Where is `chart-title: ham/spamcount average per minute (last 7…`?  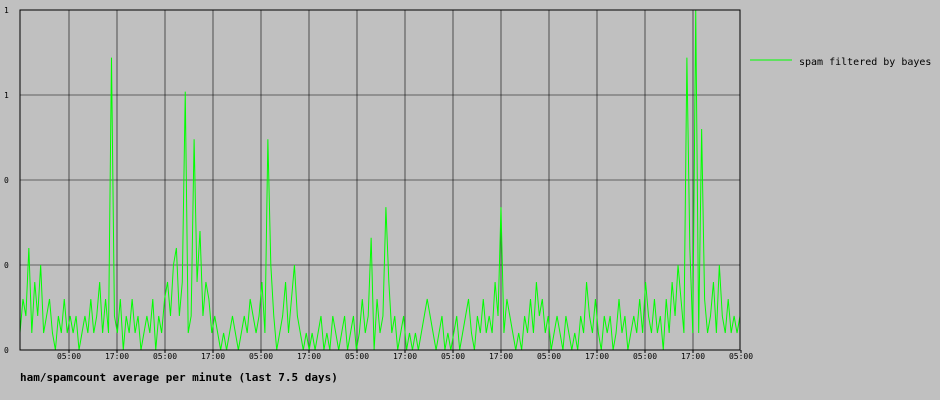
chart-title: ham/spamcount average per minute (last 7… is located at coordinates (179, 377).